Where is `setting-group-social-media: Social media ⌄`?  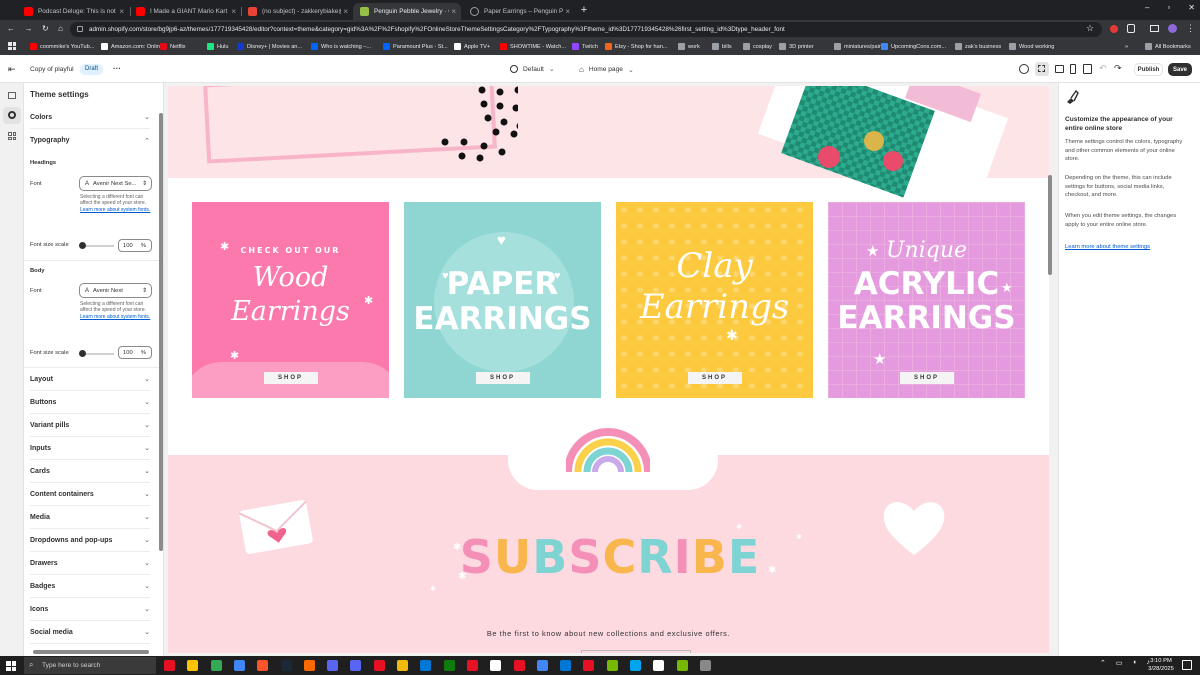
setting-group-social-media: Social media ⌄ is located at coordinates (90, 632).